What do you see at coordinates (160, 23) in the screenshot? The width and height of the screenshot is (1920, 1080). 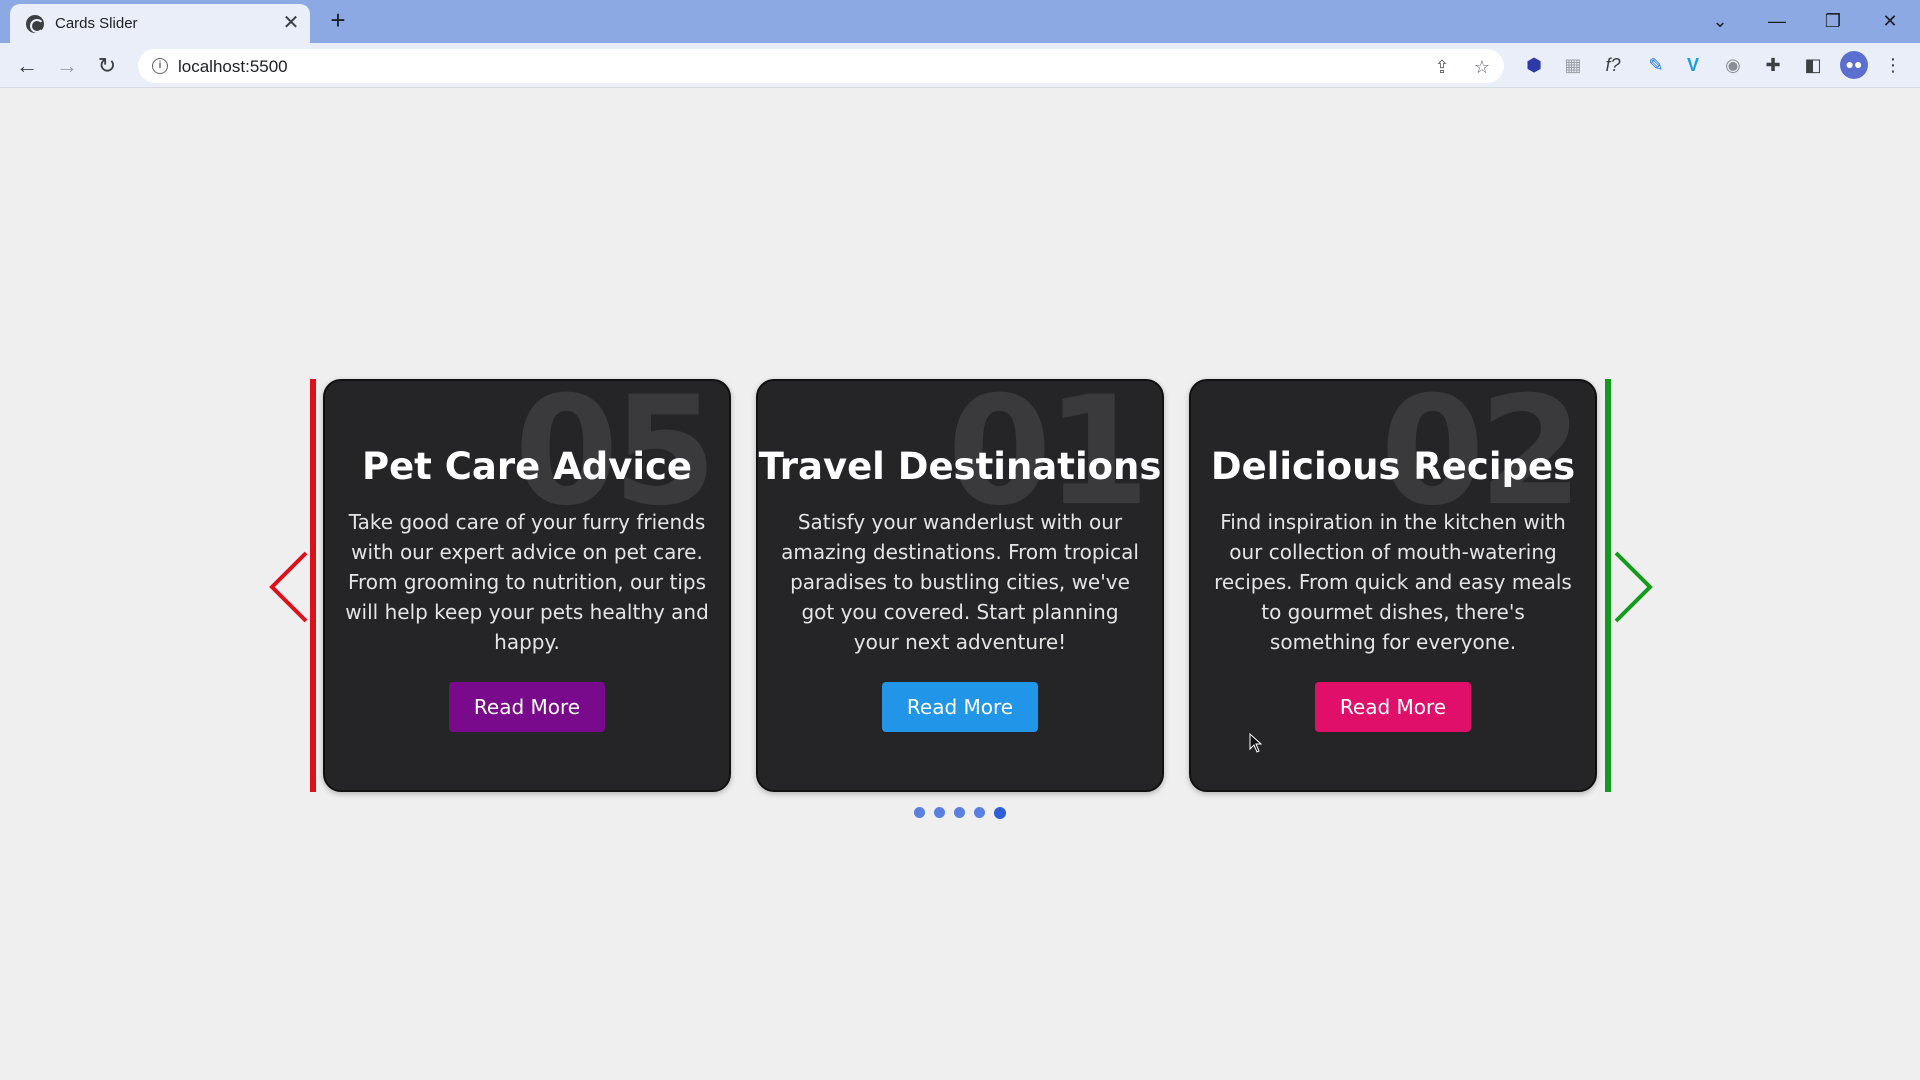 I see `browser-tab: Cards Slider ✕` at bounding box center [160, 23].